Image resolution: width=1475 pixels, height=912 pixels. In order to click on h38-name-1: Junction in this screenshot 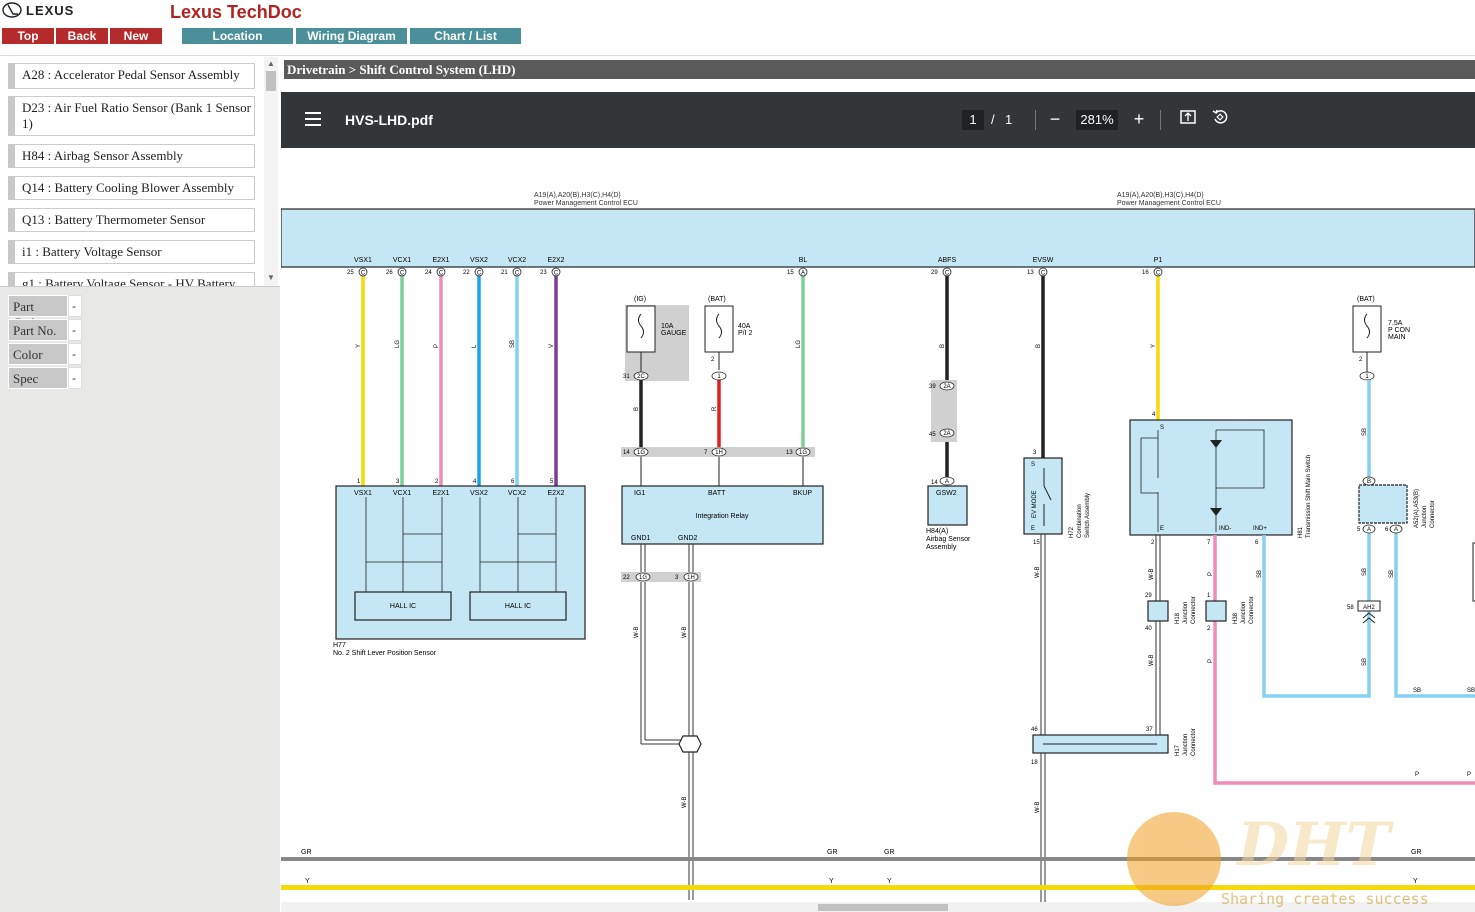, I will do `click(1244, 613)`.